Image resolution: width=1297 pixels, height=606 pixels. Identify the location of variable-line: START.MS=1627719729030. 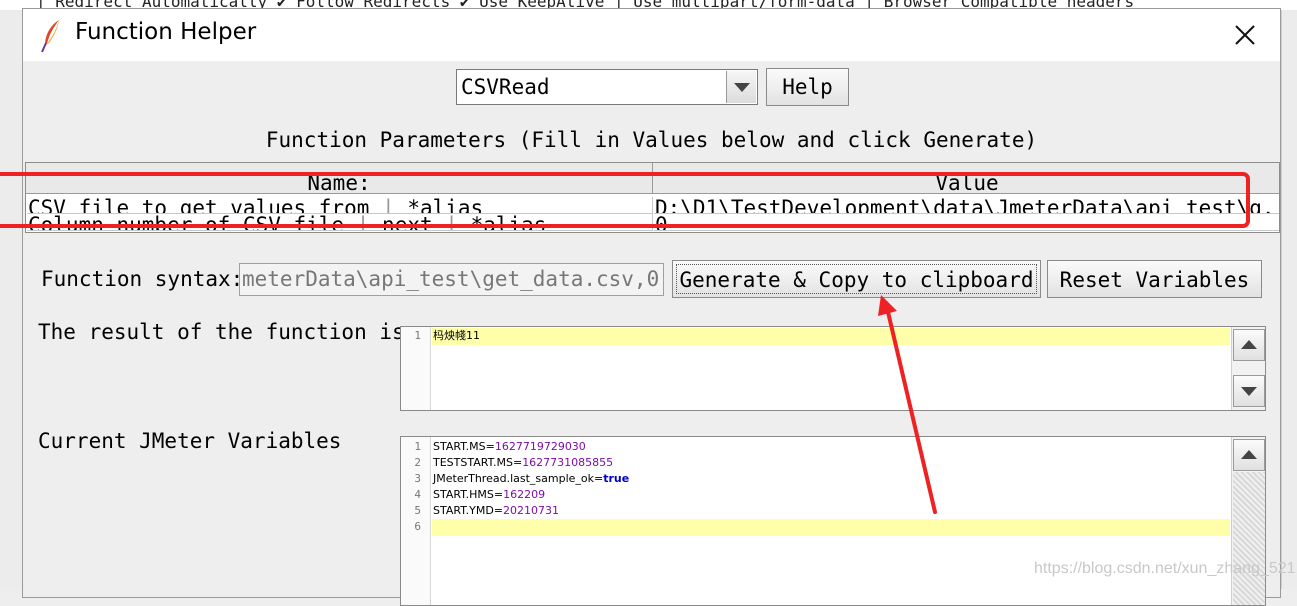
(509, 447).